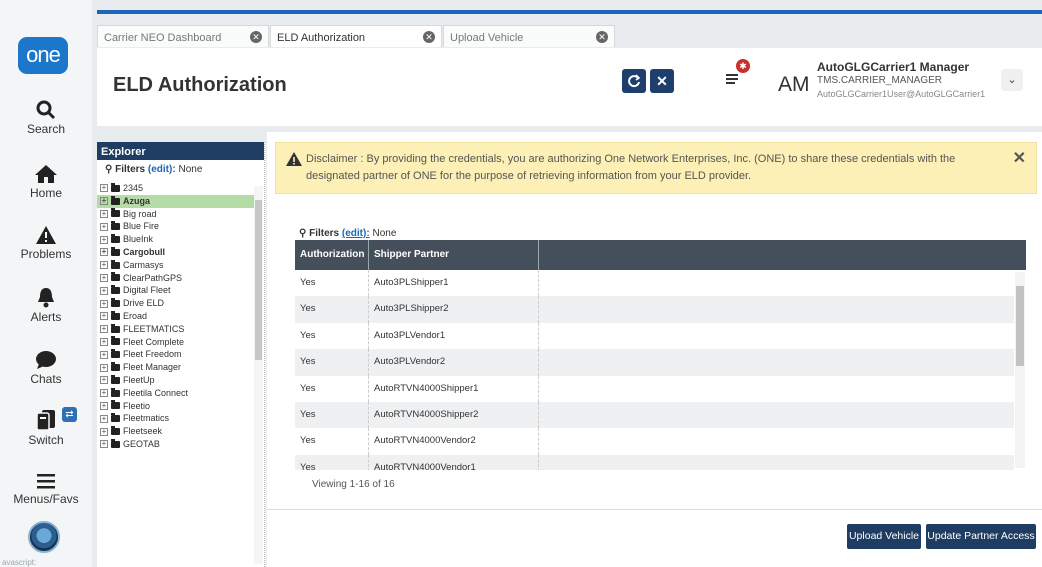 The width and height of the screenshot is (1042, 567). I want to click on tree-item: + Carmasys, so click(175, 265).